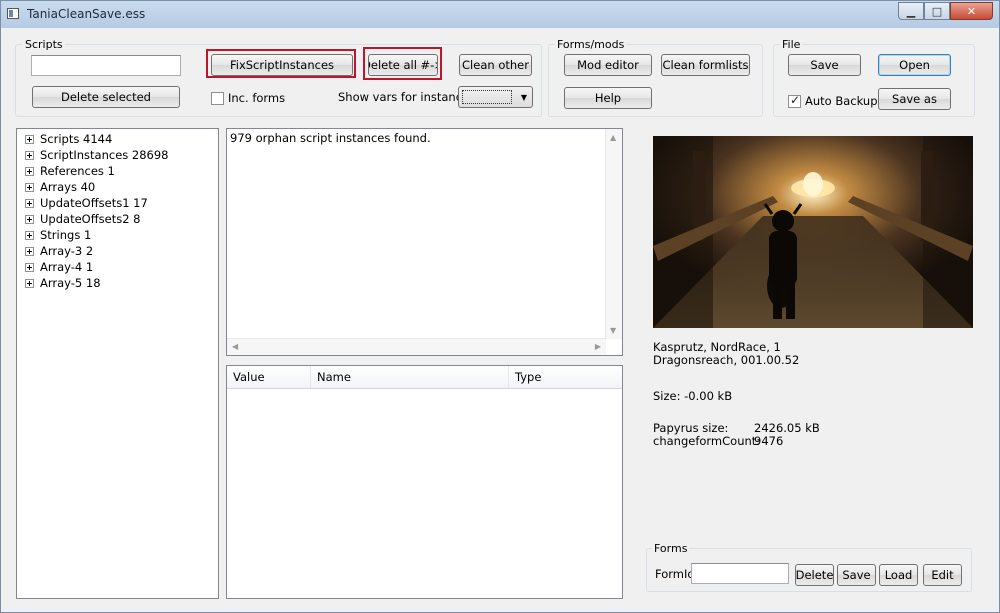 This screenshot has width=1000, height=613. Describe the element at coordinates (94, 203) in the screenshot. I see `tree-item-label: UpdateOffsets1 17` at that location.